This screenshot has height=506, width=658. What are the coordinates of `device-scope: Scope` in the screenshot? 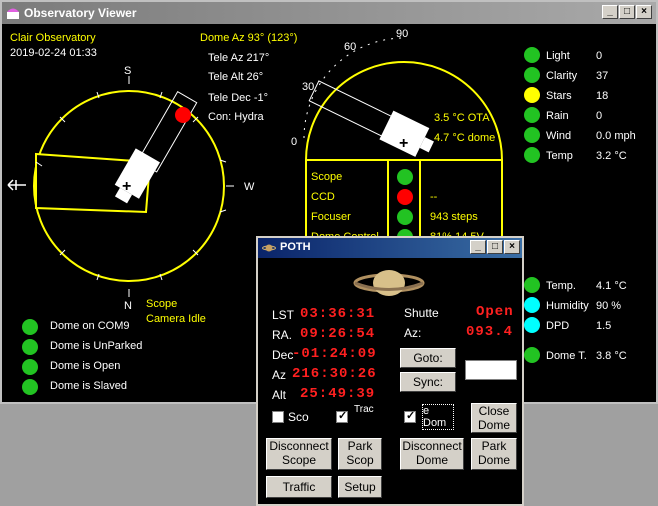 It's located at (327, 177).